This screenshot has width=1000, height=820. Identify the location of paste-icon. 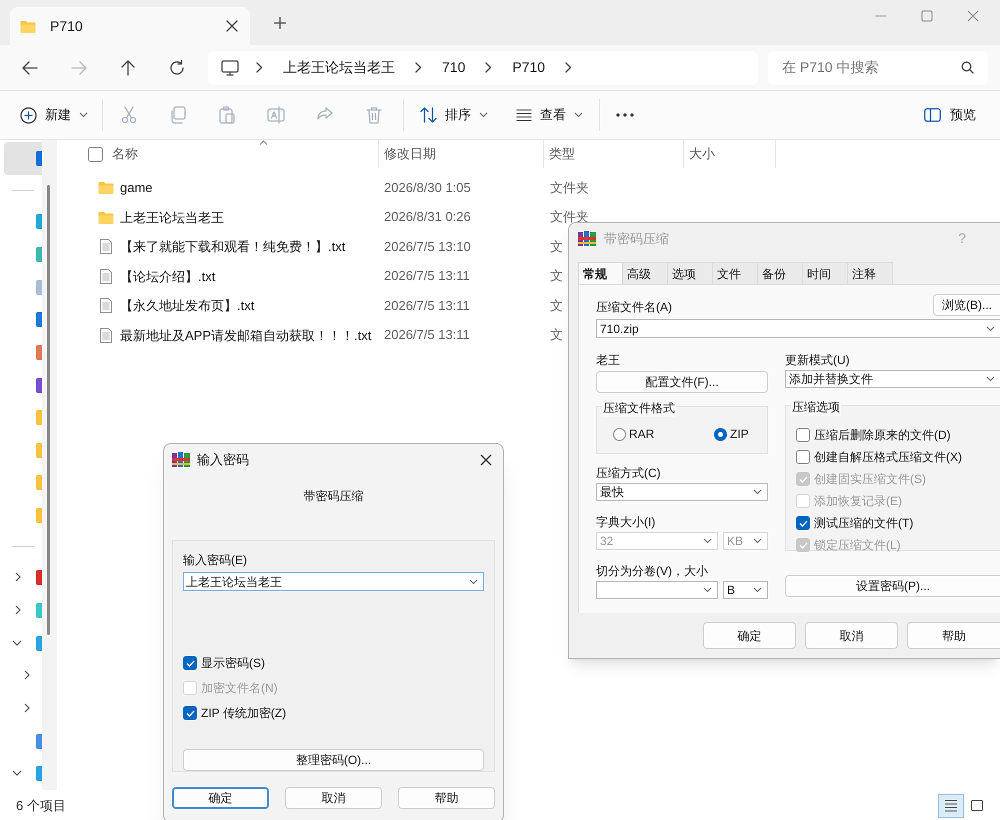
(227, 115).